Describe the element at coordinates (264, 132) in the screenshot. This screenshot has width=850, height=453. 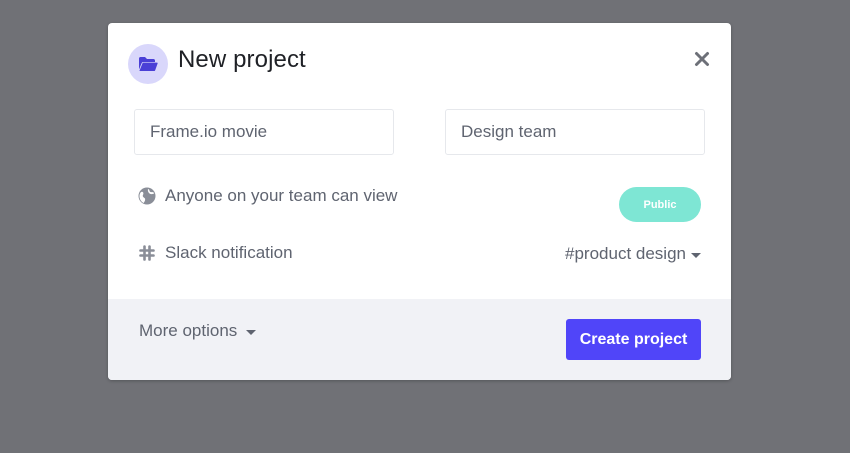
I see `project-name-input` at that location.